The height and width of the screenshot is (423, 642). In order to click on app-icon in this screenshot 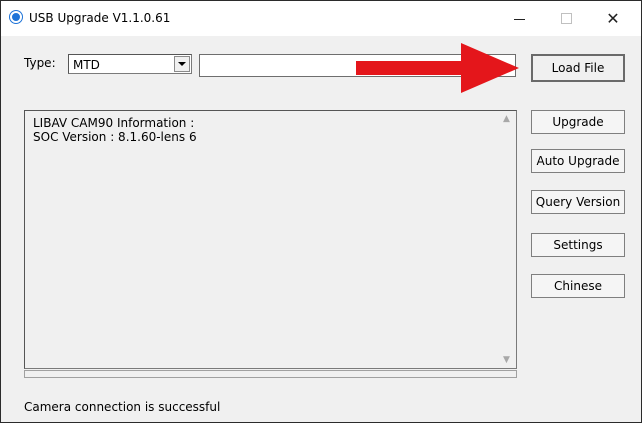, I will do `click(16, 17)`.